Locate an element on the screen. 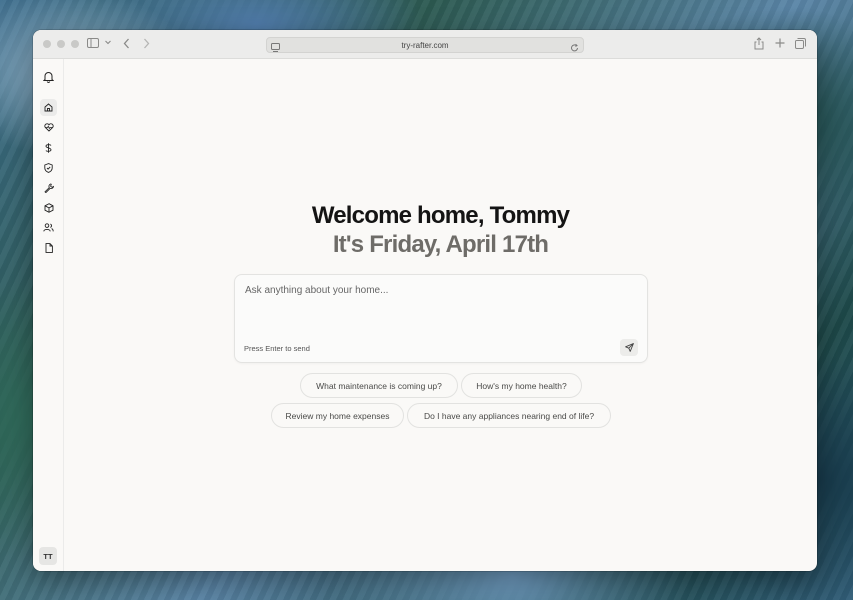 The height and width of the screenshot is (600, 853). chat-input is located at coordinates (425, 290).